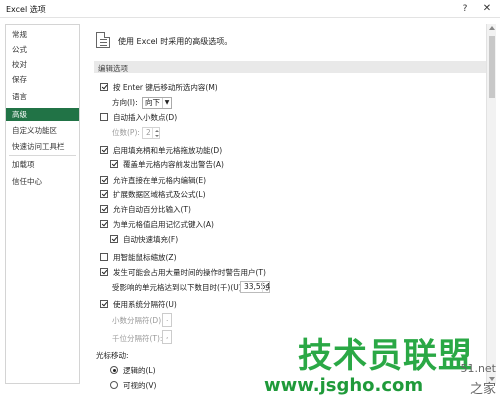  What do you see at coordinates (26, 9) in the screenshot?
I see `window-title: Excel 选项` at bounding box center [26, 9].